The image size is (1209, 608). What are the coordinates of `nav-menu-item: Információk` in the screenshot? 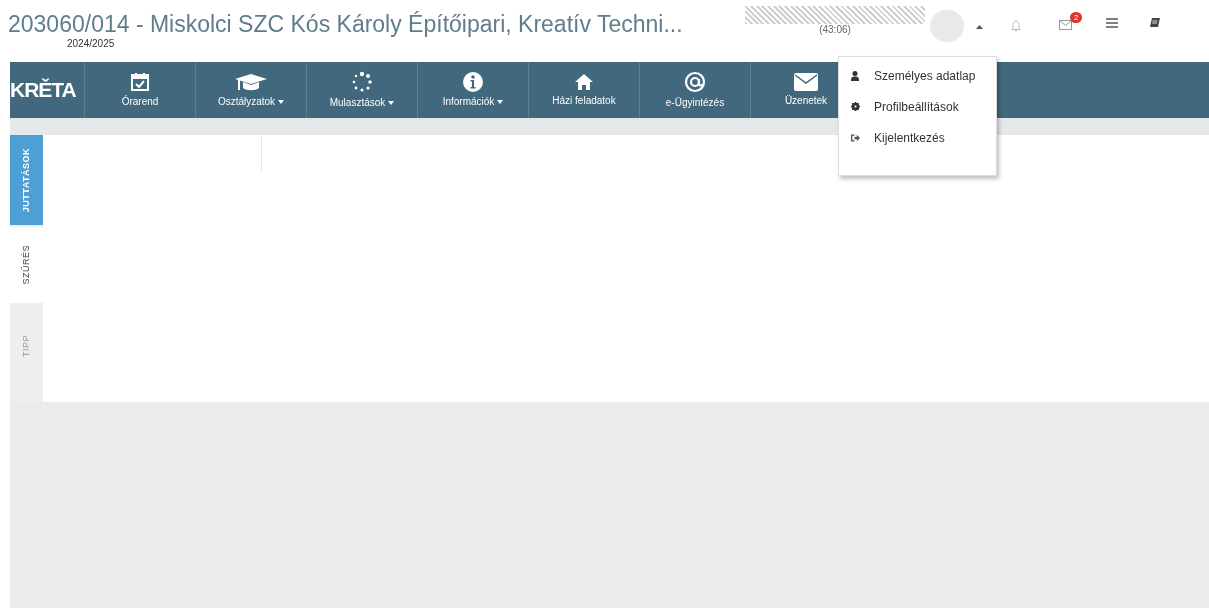 It's located at (473, 102).